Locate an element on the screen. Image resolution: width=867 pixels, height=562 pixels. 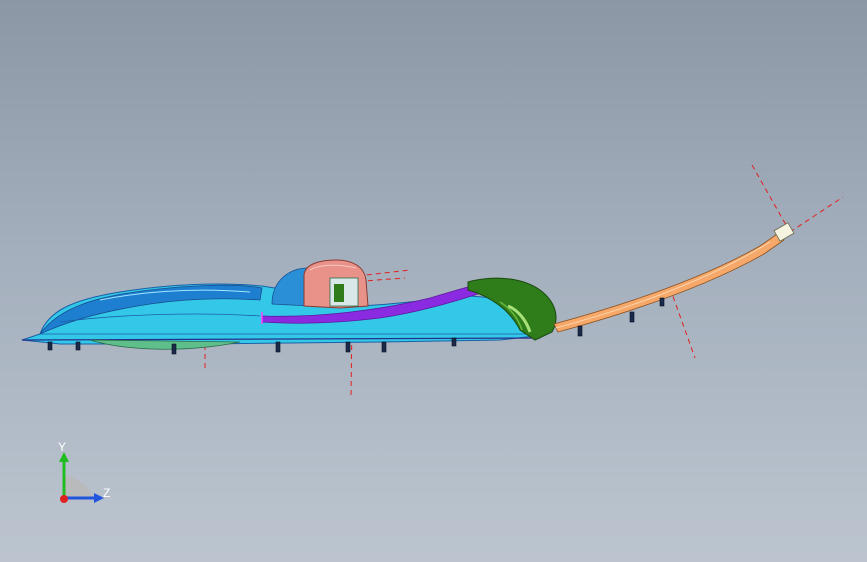
coordinate-triad: Y Z is located at coordinates (85, 476).